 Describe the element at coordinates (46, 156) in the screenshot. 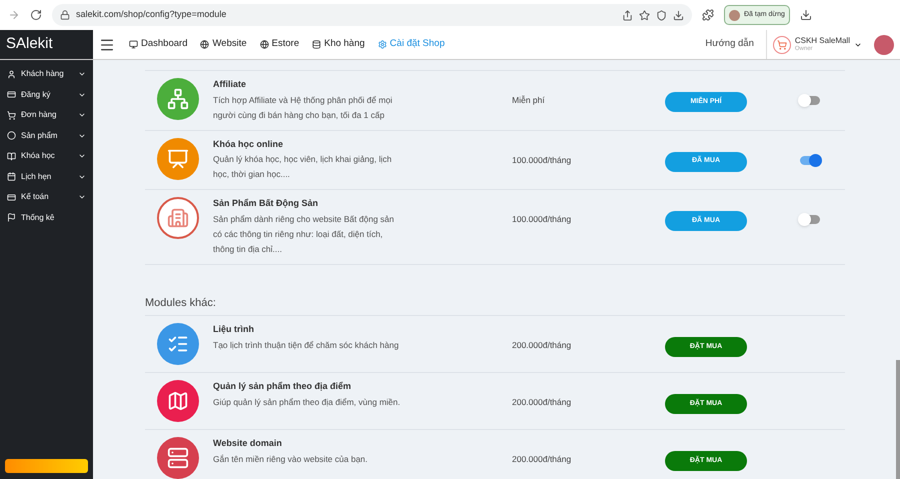

I see `sidebar-item: Khóa học` at that location.